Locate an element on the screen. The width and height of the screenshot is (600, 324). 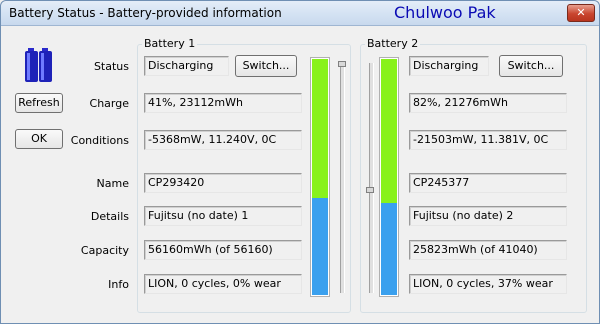
conditions-label: Conditions is located at coordinates (99, 140).